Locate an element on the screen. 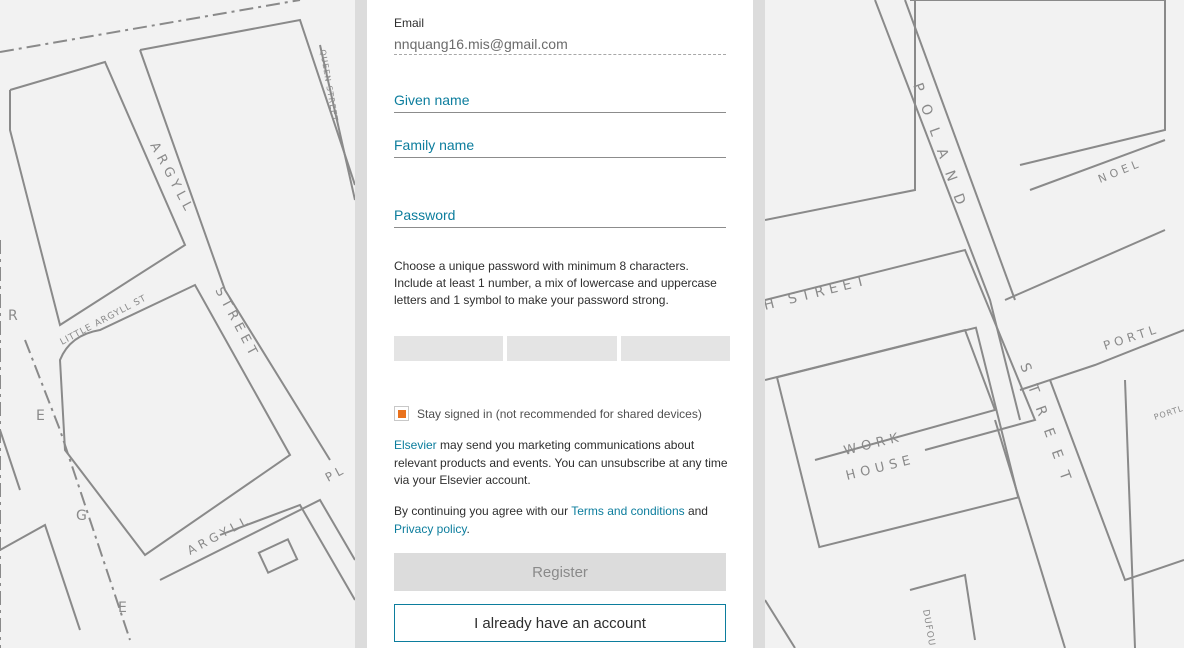 This screenshot has width=1184, height=648. given-name-label: Given name is located at coordinates (432, 100).